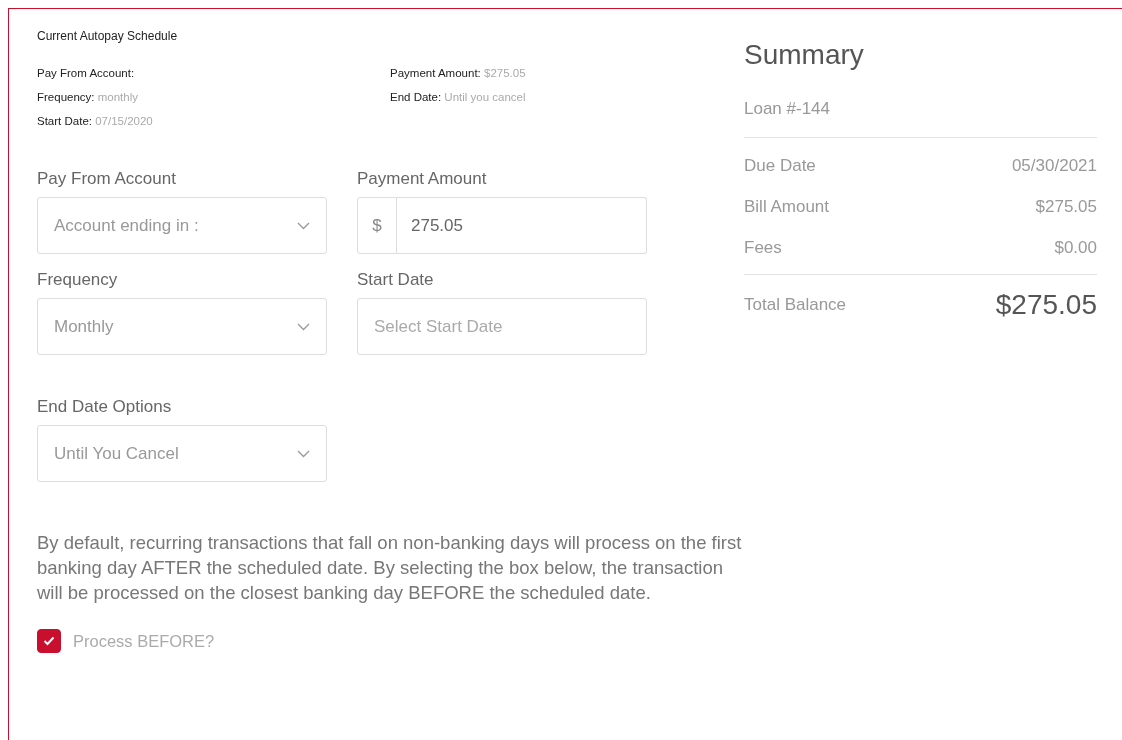  What do you see at coordinates (396, 280) in the screenshot?
I see `field-label: Start Date` at bounding box center [396, 280].